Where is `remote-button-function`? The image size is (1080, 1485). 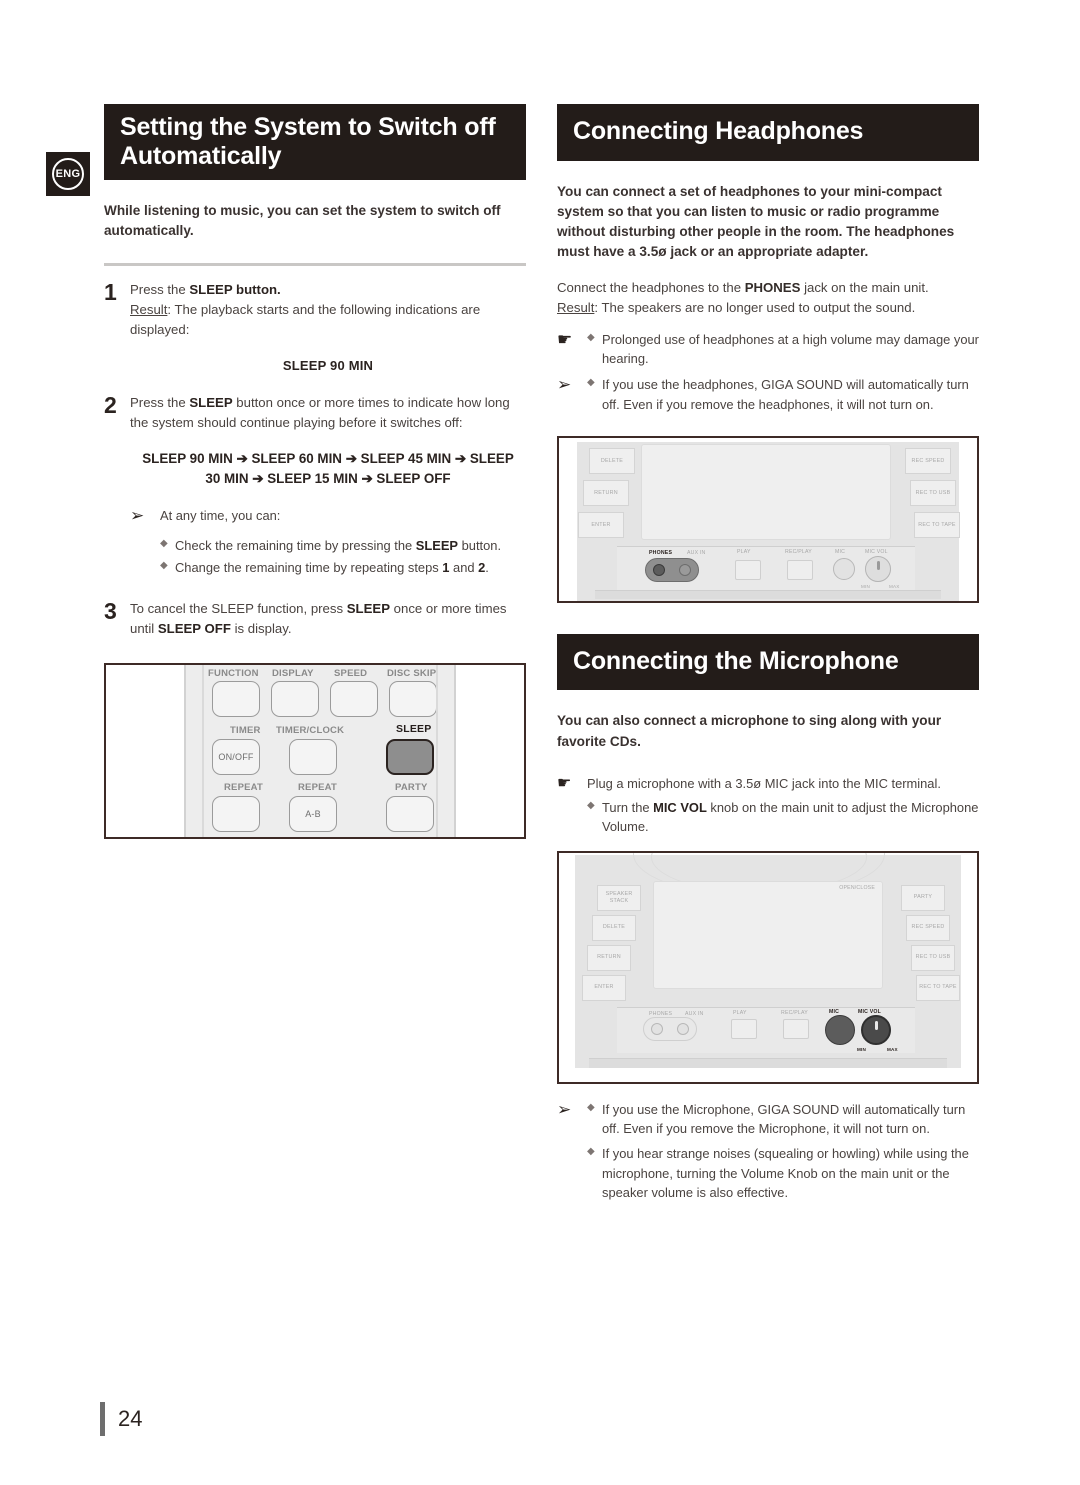
remote-button-function is located at coordinates (236, 698).